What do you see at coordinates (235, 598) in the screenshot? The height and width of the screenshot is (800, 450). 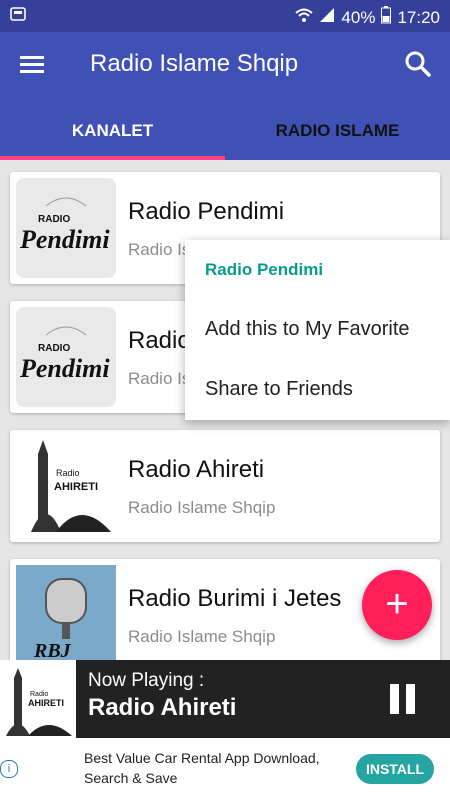 I see `station-title: Radio Burimi i Jetes` at bounding box center [235, 598].